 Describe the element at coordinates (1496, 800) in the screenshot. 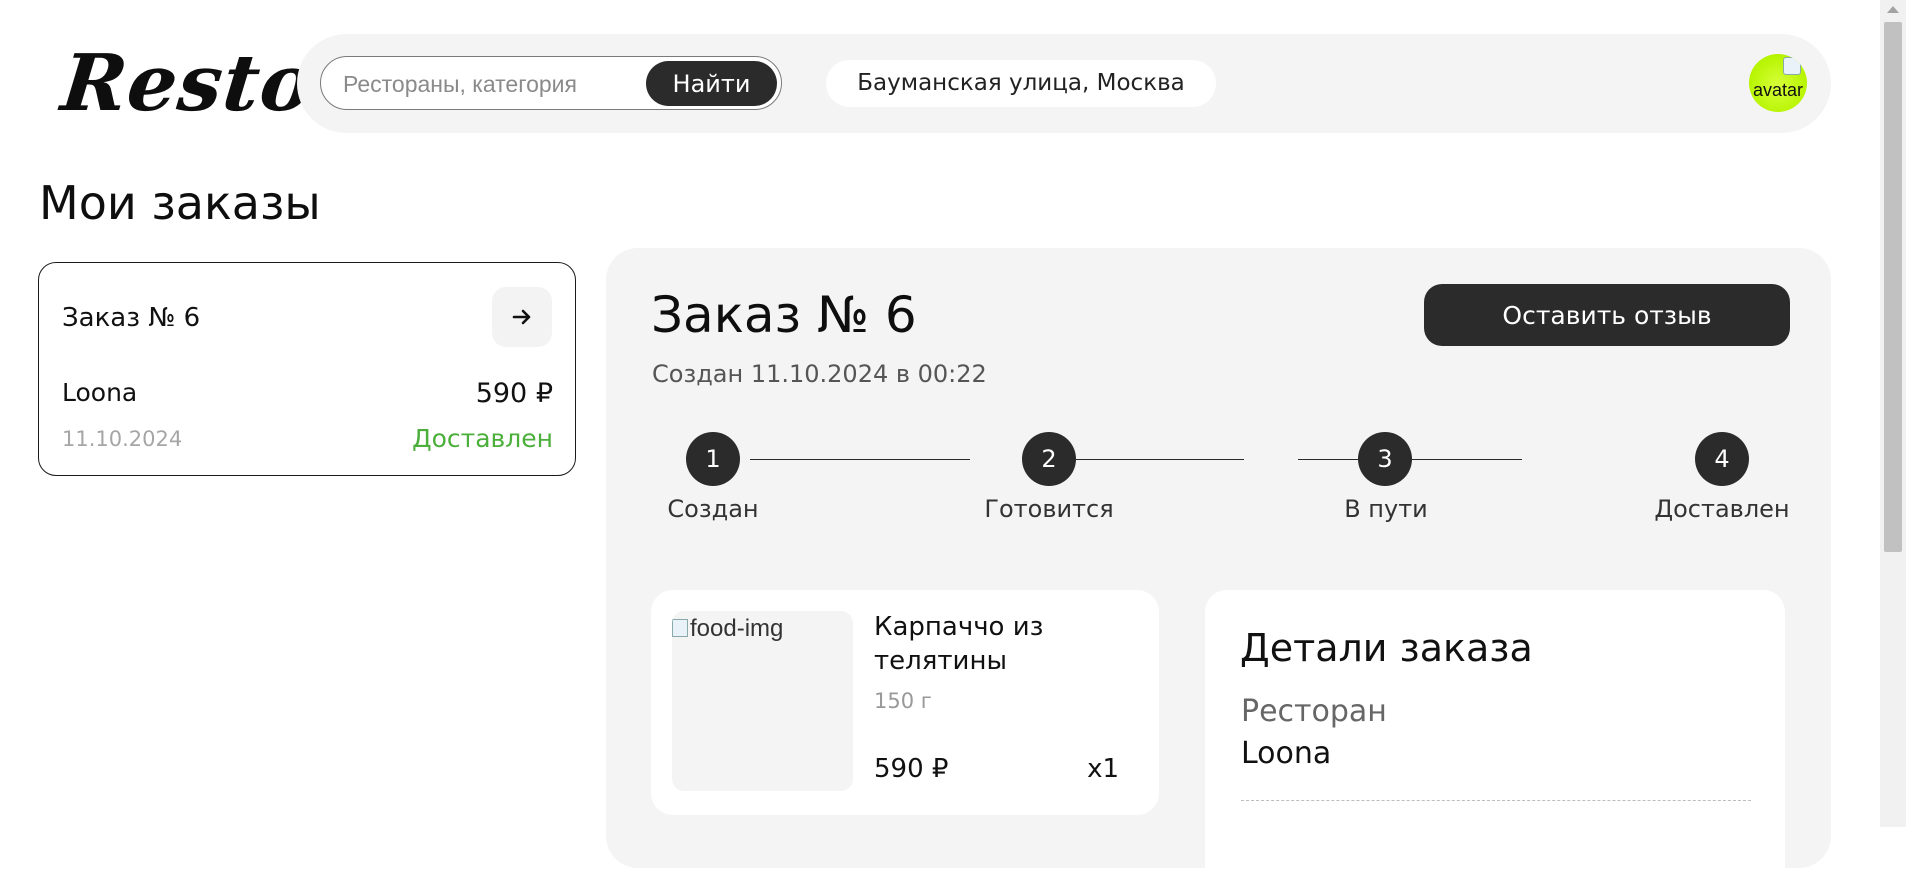

I see `divider` at that location.